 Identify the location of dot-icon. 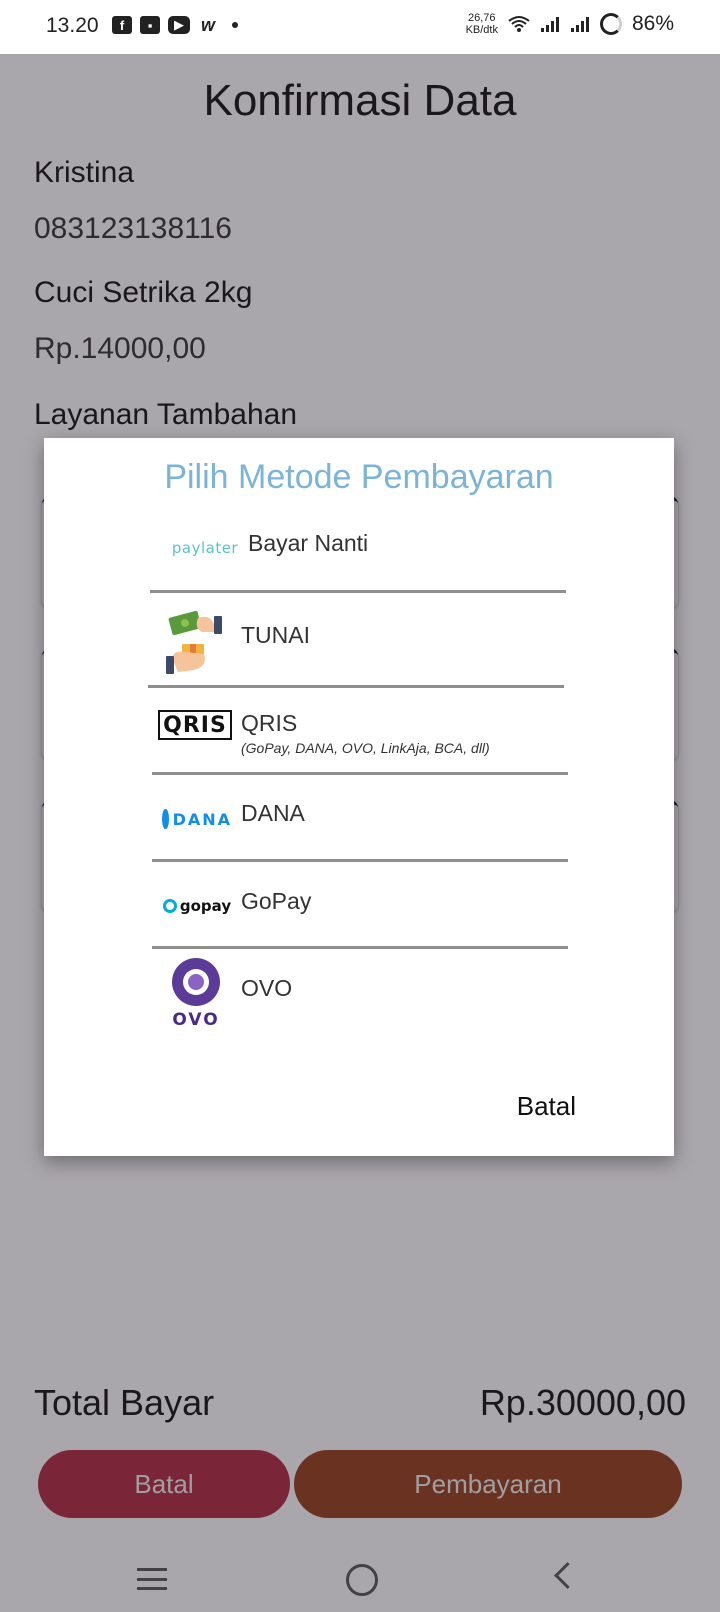
(235, 25).